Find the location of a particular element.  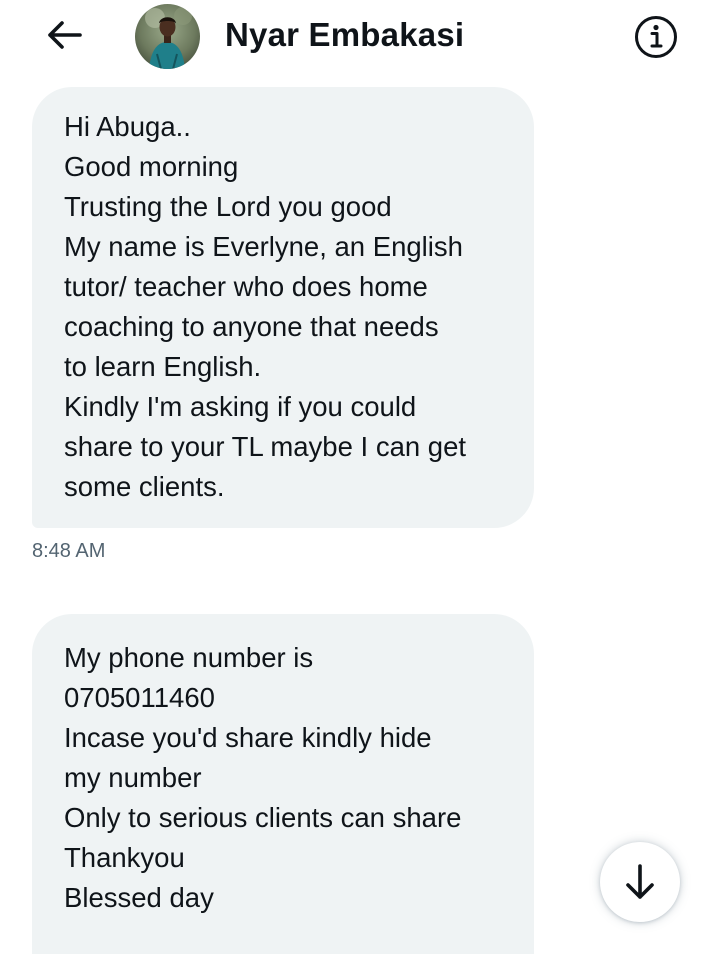

message-line: my number is located at coordinates (133, 777).